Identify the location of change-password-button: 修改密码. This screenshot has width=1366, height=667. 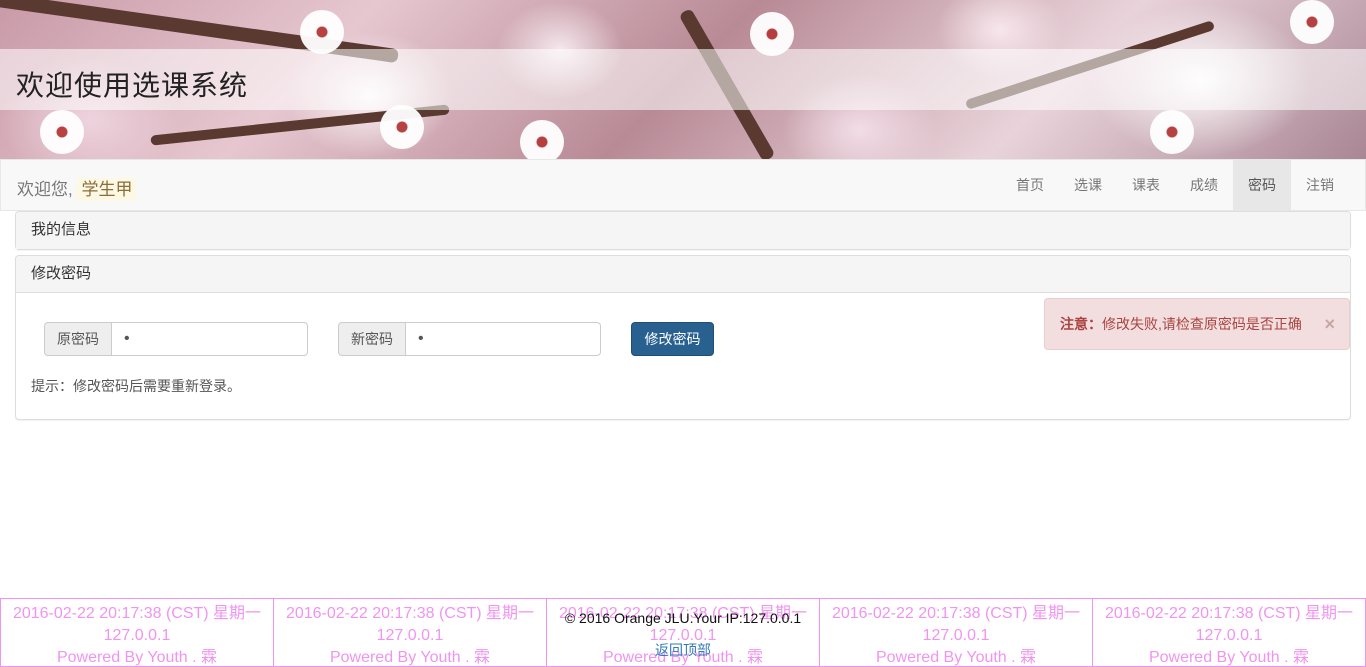
(672, 339).